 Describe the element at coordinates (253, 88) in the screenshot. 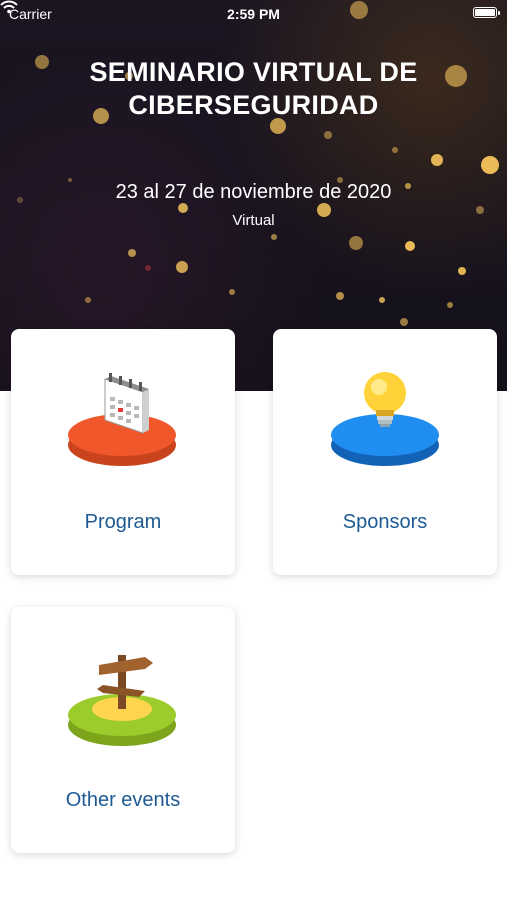

I see `event-title: SEMINARIO VIRTUAL DE CIBERSEGURIDAD` at that location.